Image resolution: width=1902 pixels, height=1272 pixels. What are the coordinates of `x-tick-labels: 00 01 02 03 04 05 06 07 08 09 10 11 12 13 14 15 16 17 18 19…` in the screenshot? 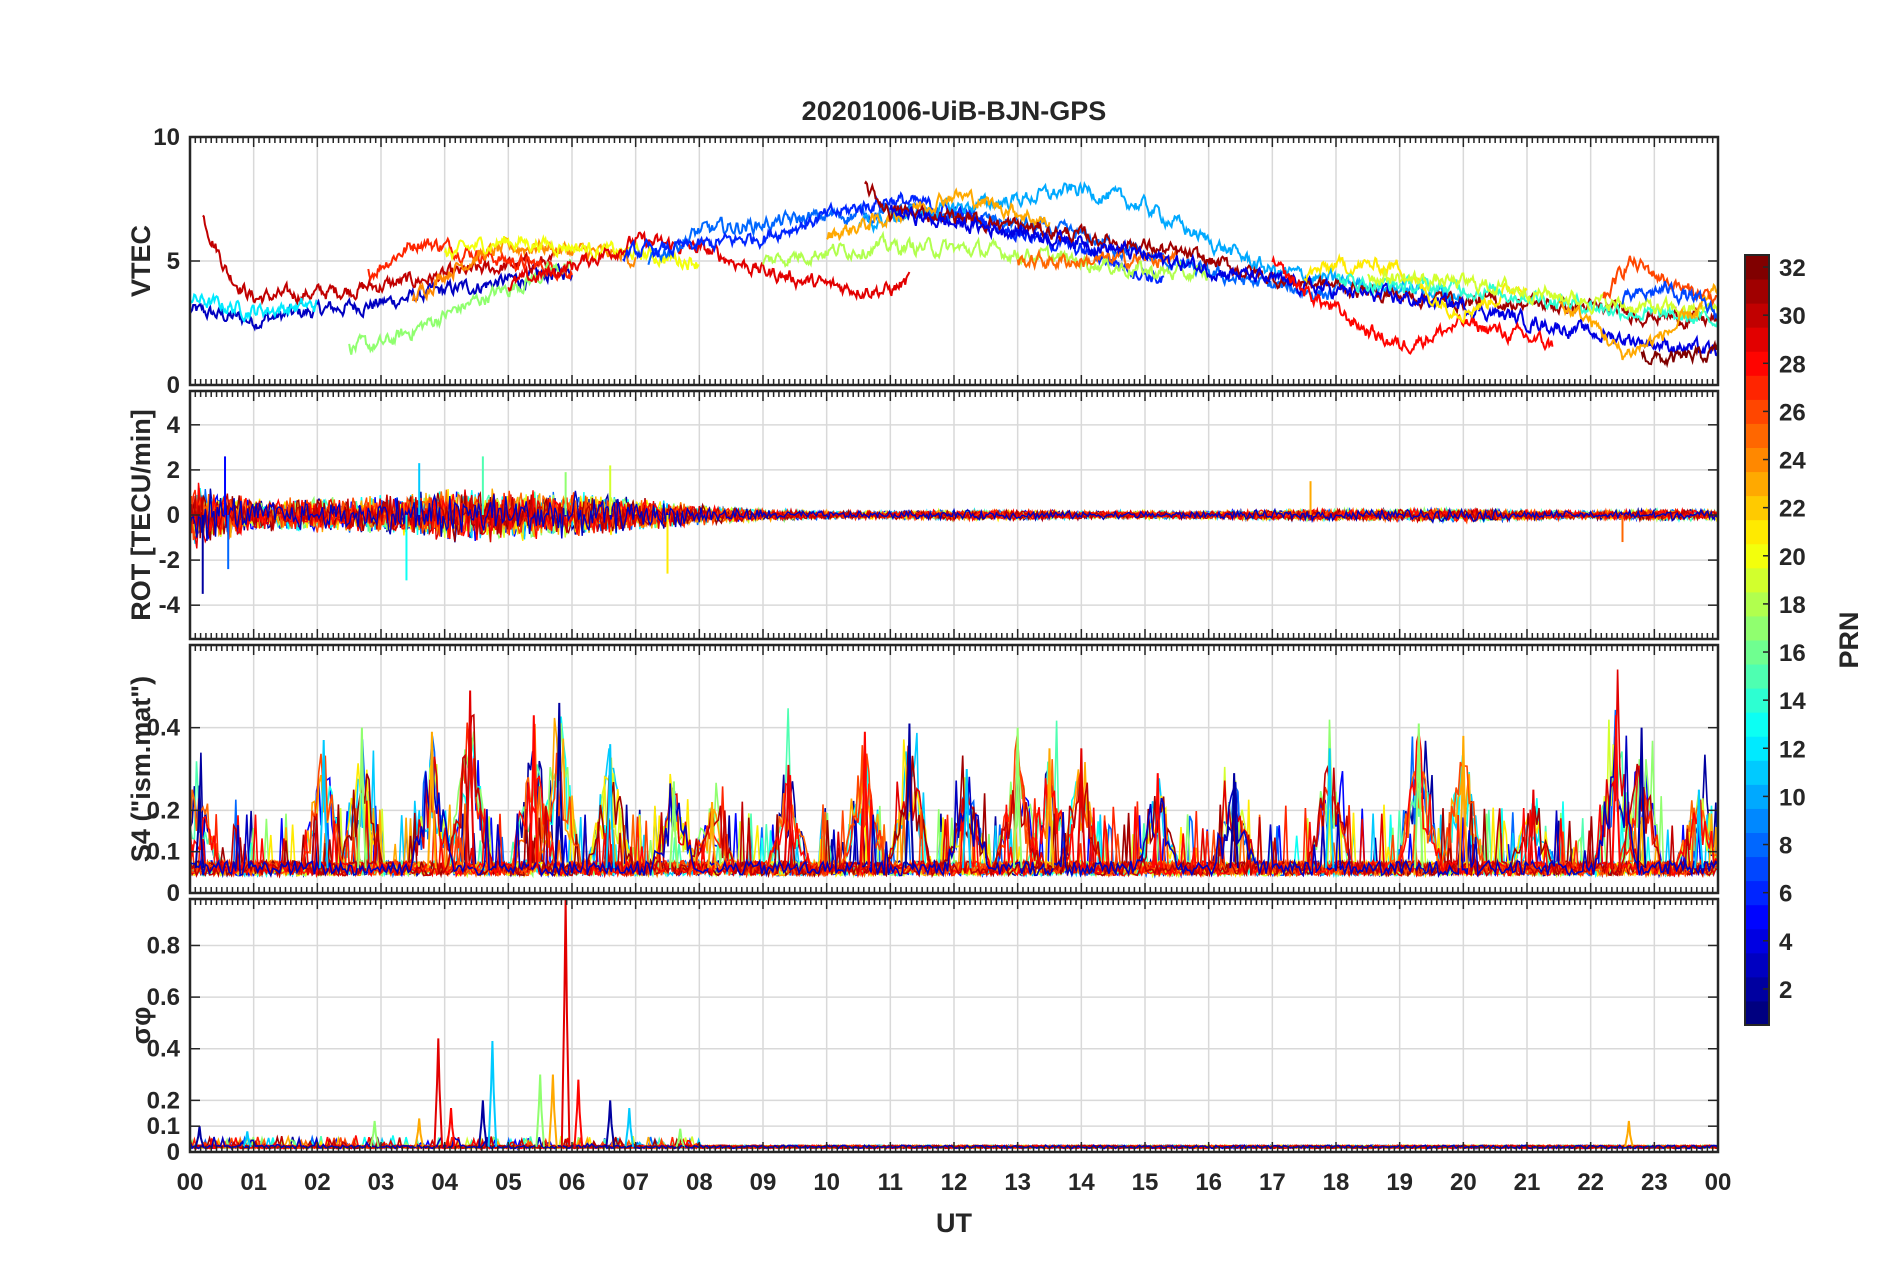 It's located at (954, 1182).